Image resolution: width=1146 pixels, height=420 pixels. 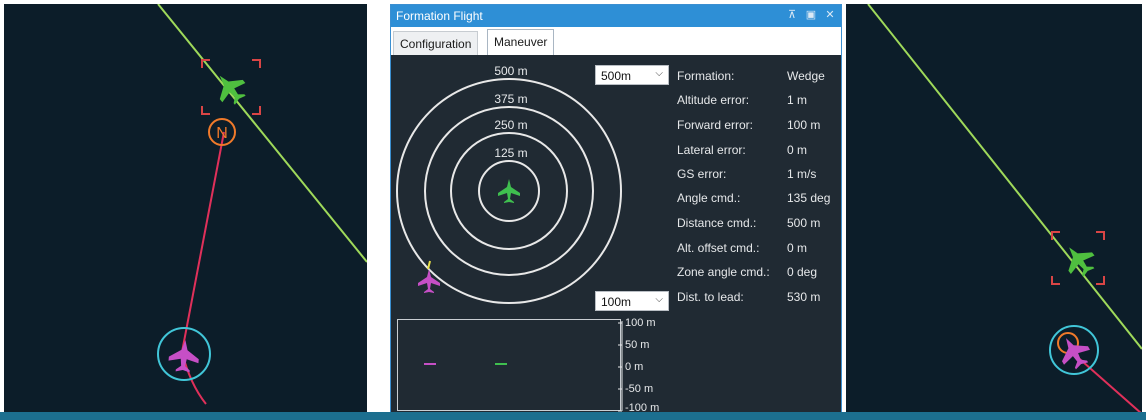 I want to click on window-title: Formation Flight, so click(x=439, y=16).